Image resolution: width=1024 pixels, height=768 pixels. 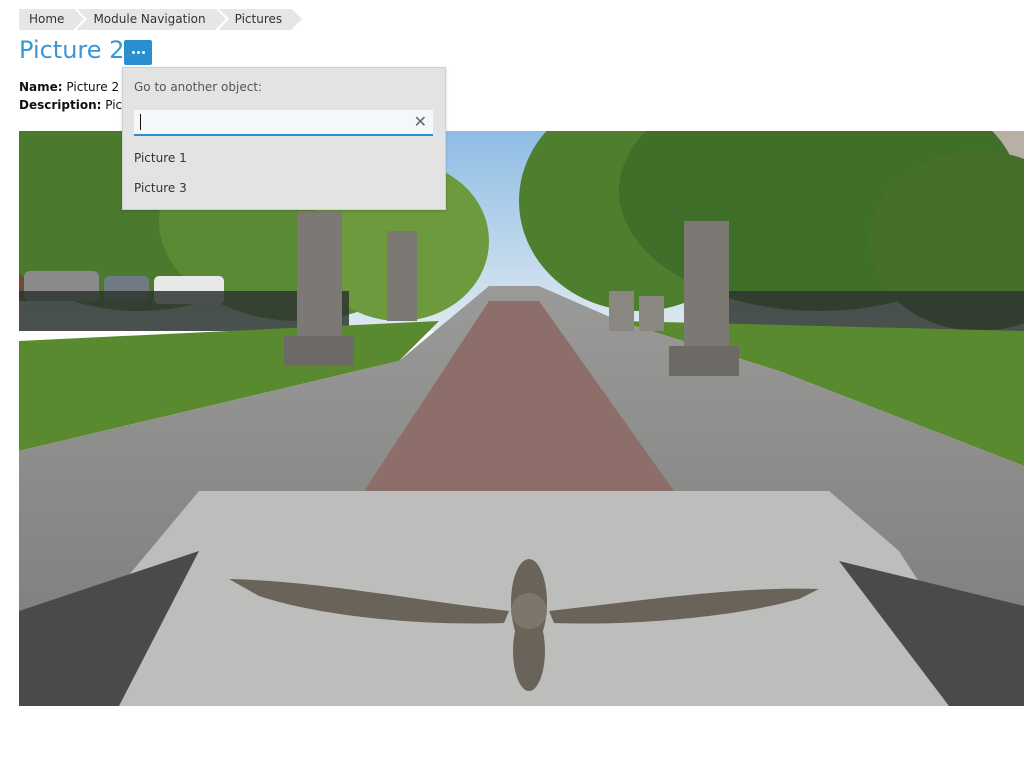 What do you see at coordinates (93, 87) in the screenshot?
I see `name-value: Picture 2` at bounding box center [93, 87].